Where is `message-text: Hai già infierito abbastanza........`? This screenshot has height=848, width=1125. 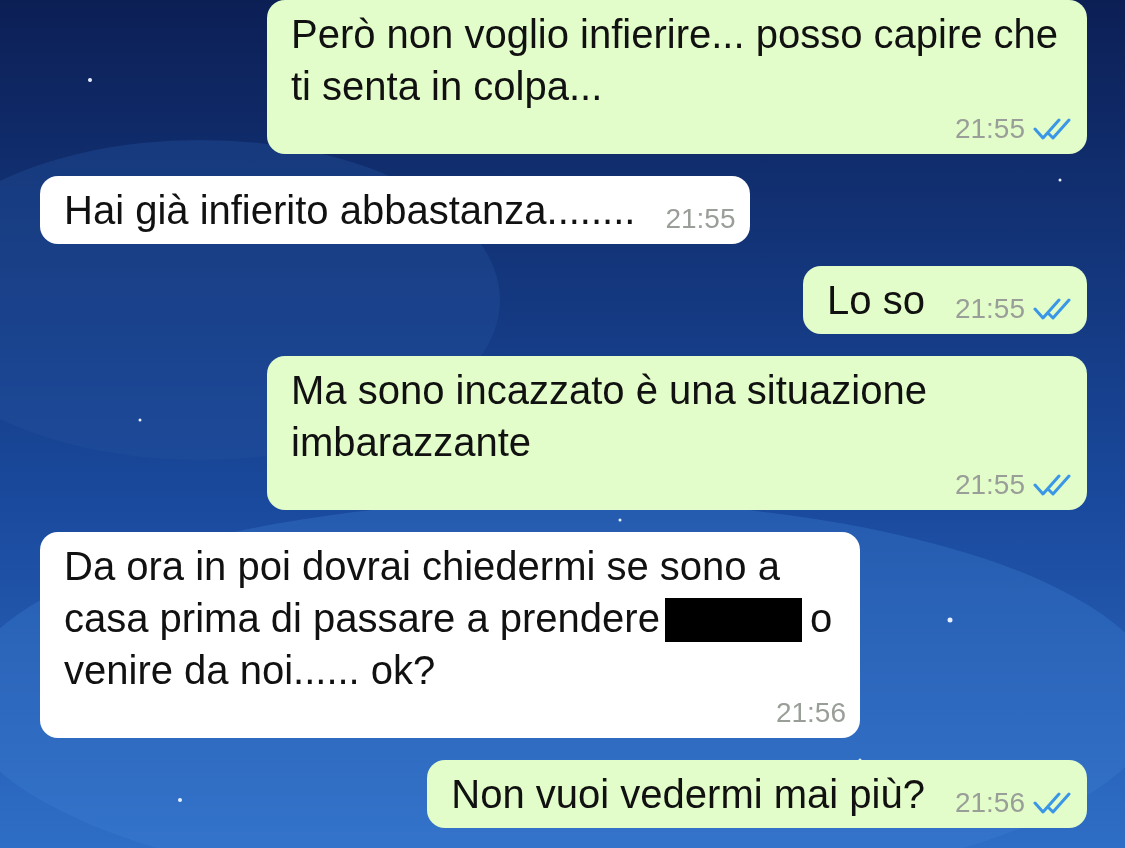 message-text: Hai già infierito abbastanza........ is located at coordinates (350, 210).